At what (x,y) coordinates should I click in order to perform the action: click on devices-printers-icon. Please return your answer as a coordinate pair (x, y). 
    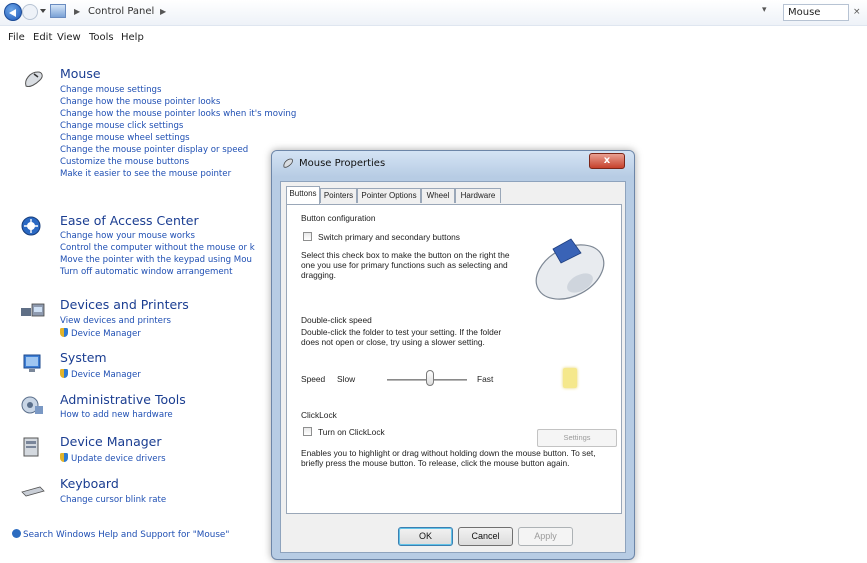
    Looking at the image, I should click on (33, 310).